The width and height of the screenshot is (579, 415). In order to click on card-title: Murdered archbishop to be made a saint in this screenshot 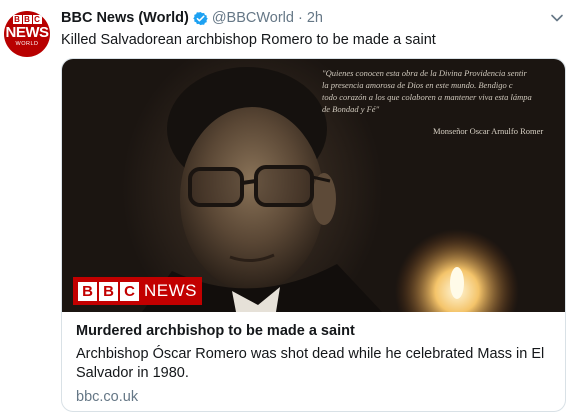, I will do `click(315, 331)`.